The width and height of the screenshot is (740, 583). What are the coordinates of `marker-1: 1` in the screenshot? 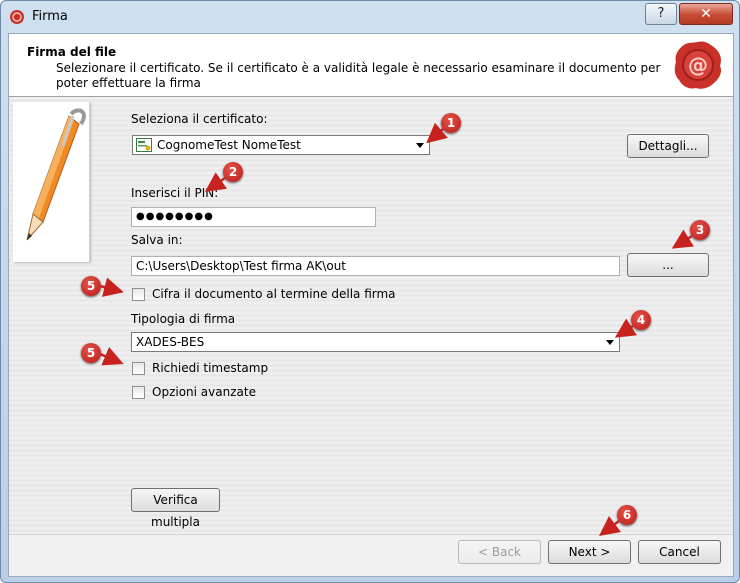 It's located at (451, 123).